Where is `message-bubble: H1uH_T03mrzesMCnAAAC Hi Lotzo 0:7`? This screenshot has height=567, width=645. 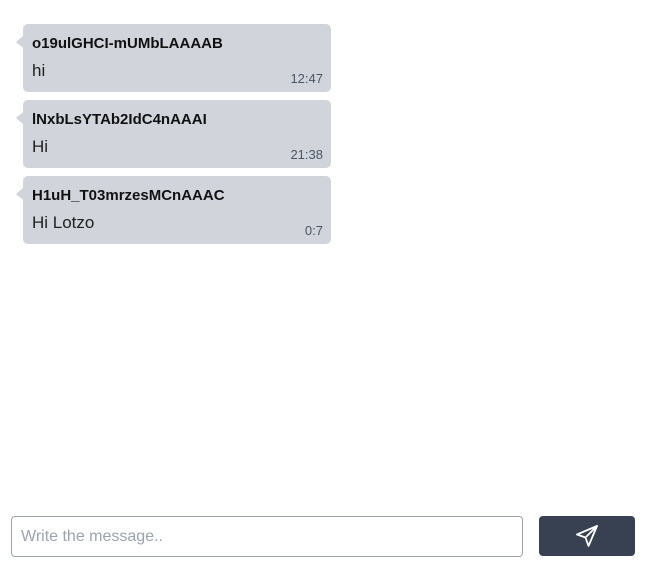
message-bubble: H1uH_T03mrzesMCnAAAC Hi Lotzo 0:7 is located at coordinates (173, 210).